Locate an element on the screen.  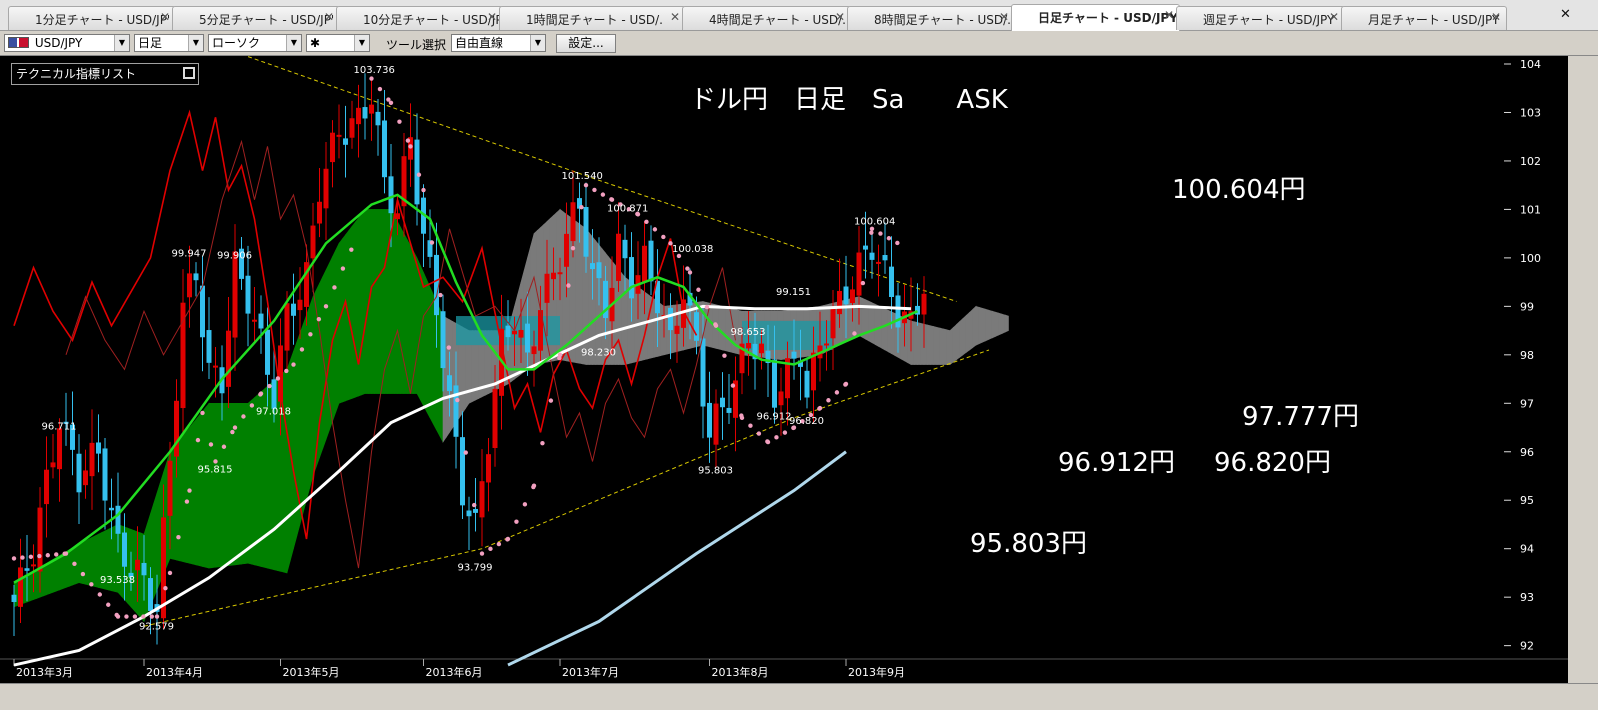
indicator-list-panel: テクニカル指標リスト is located at coordinates (105, 74).